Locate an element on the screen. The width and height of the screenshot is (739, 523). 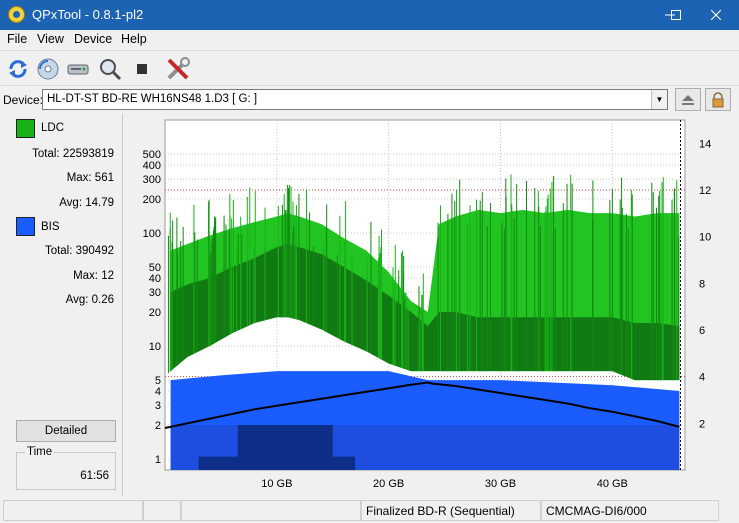
ldc-avg: Avg: 14.79 is located at coordinates (86, 203).